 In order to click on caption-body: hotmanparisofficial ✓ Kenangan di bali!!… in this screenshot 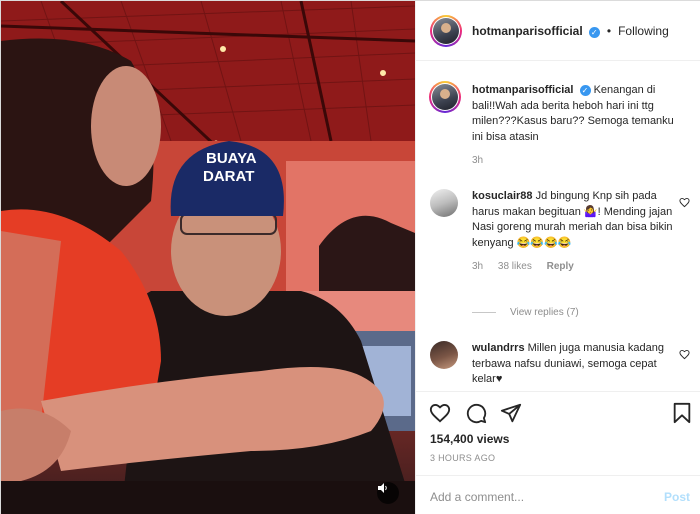, I will do `click(574, 126)`.